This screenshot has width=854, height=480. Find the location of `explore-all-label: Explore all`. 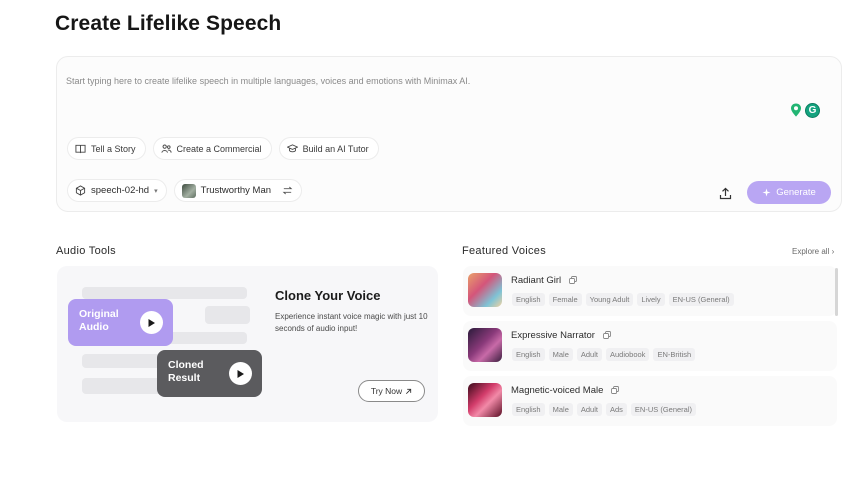

explore-all-label: Explore all is located at coordinates (811, 251).